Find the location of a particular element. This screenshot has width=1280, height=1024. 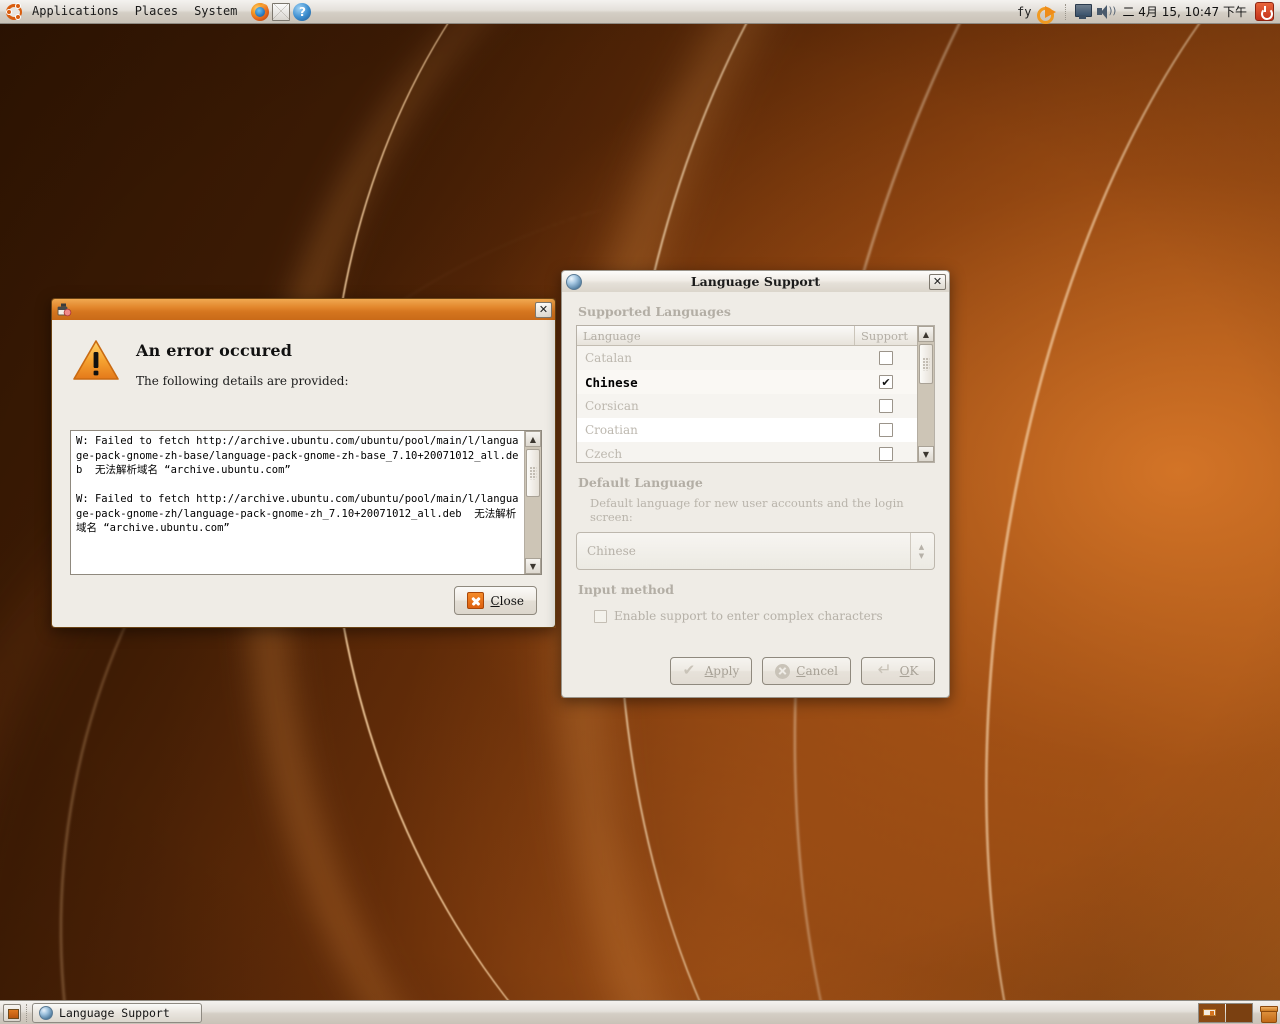

input-method-status-label: fy is located at coordinates (1024, 12).